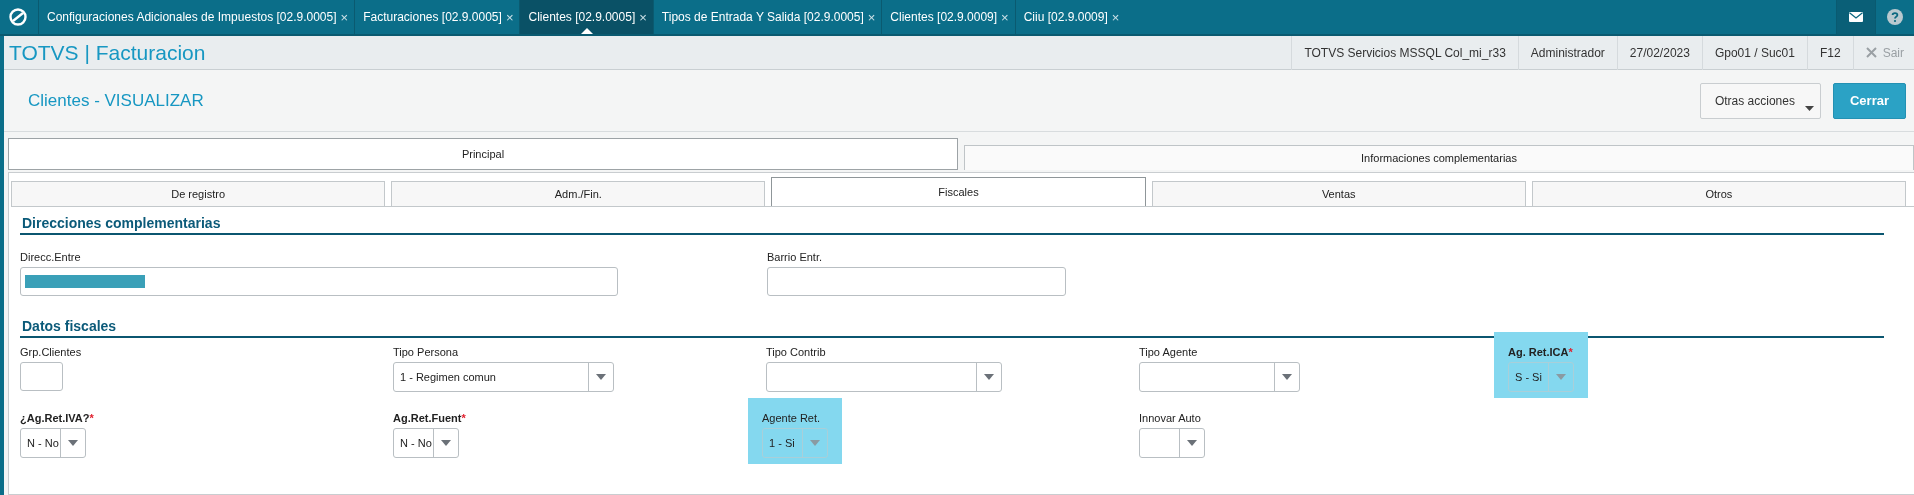  Describe the element at coordinates (198, 193) in the screenshot. I see `tab: De registro` at that location.